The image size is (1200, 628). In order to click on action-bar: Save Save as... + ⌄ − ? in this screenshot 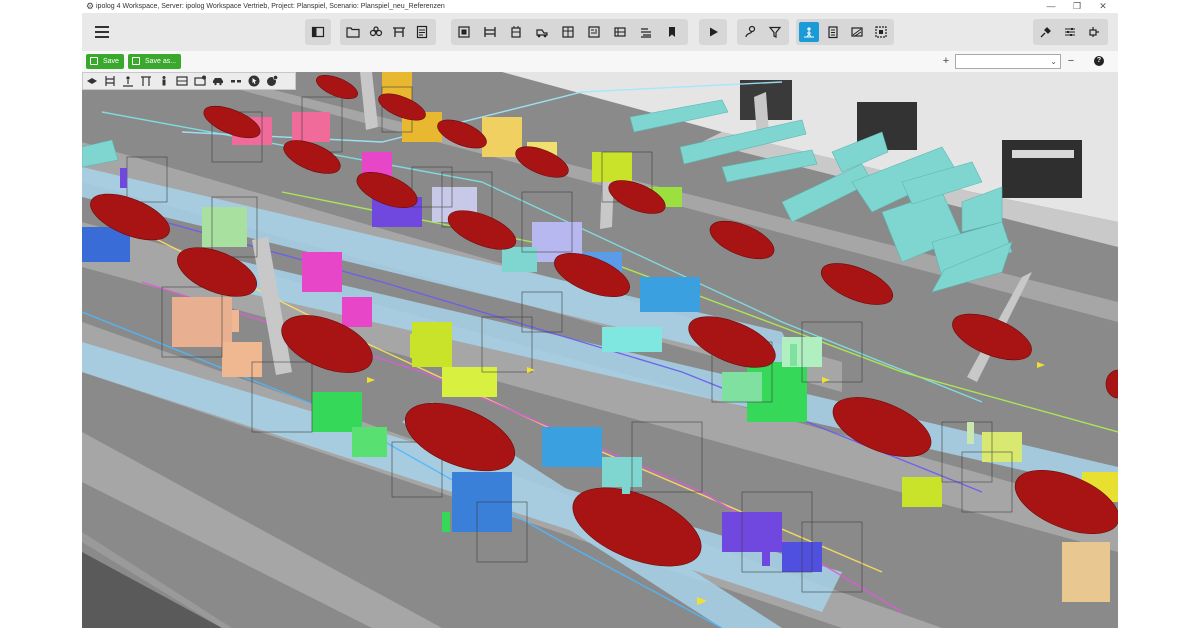, I will do `click(600, 61)`.